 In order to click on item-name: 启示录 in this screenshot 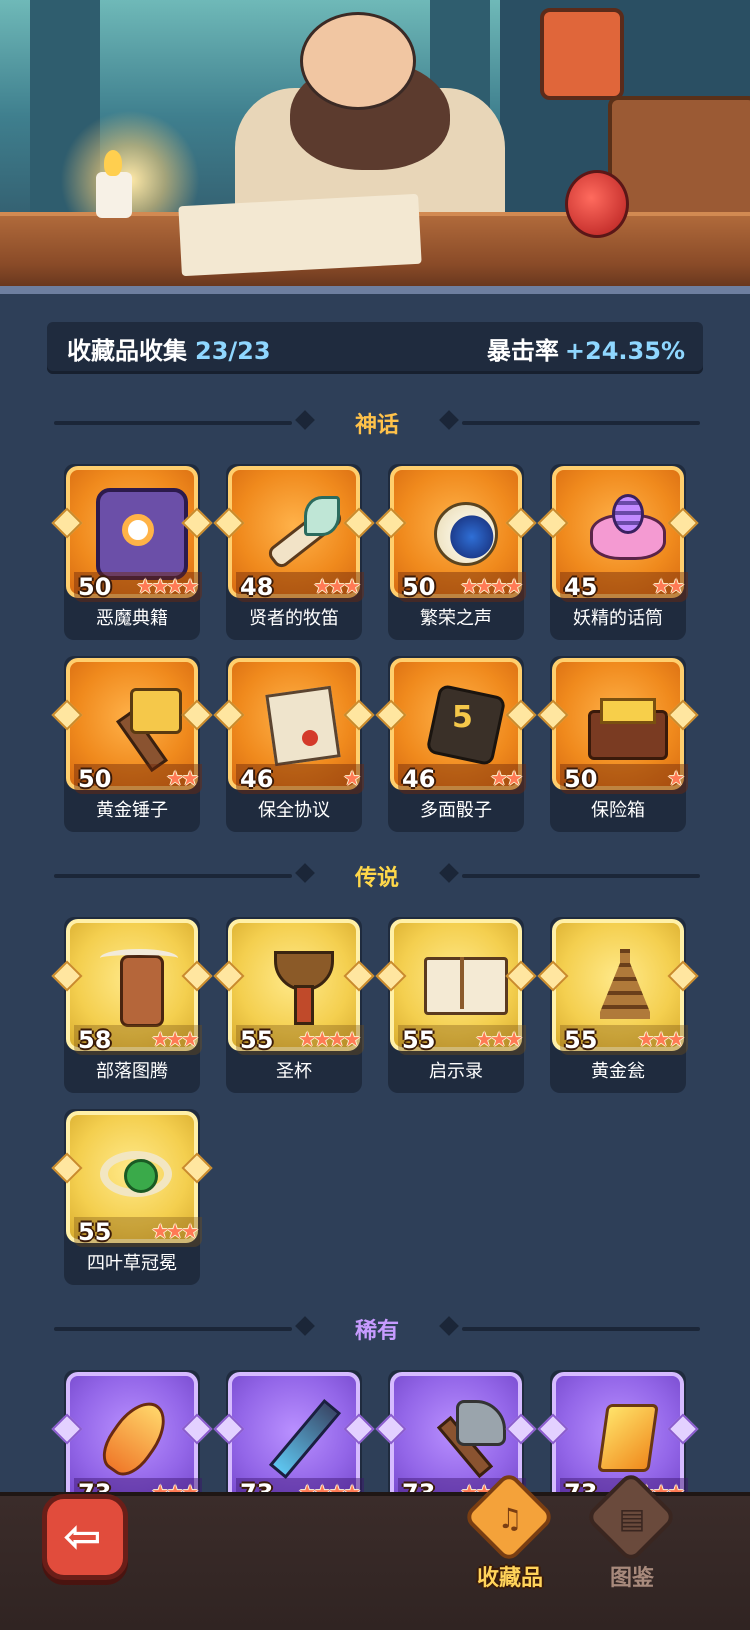, I will do `click(456, 1071)`.